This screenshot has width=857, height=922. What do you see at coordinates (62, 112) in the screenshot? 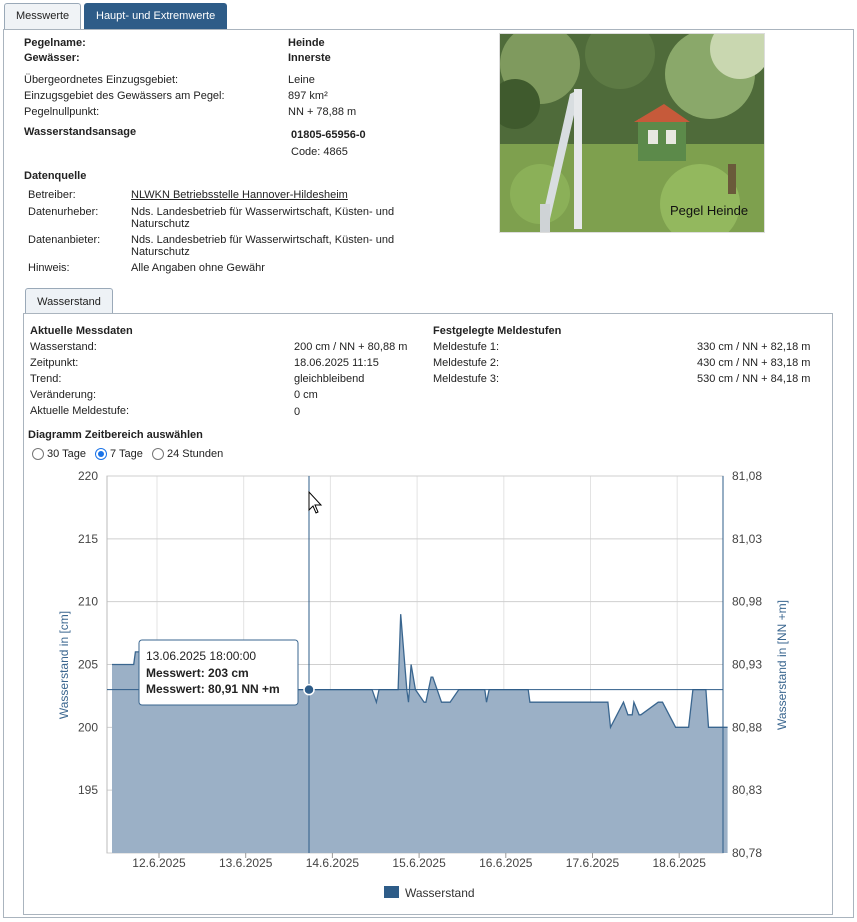
I see `nullpunkt-label: Pegelnullpunkt:` at bounding box center [62, 112].